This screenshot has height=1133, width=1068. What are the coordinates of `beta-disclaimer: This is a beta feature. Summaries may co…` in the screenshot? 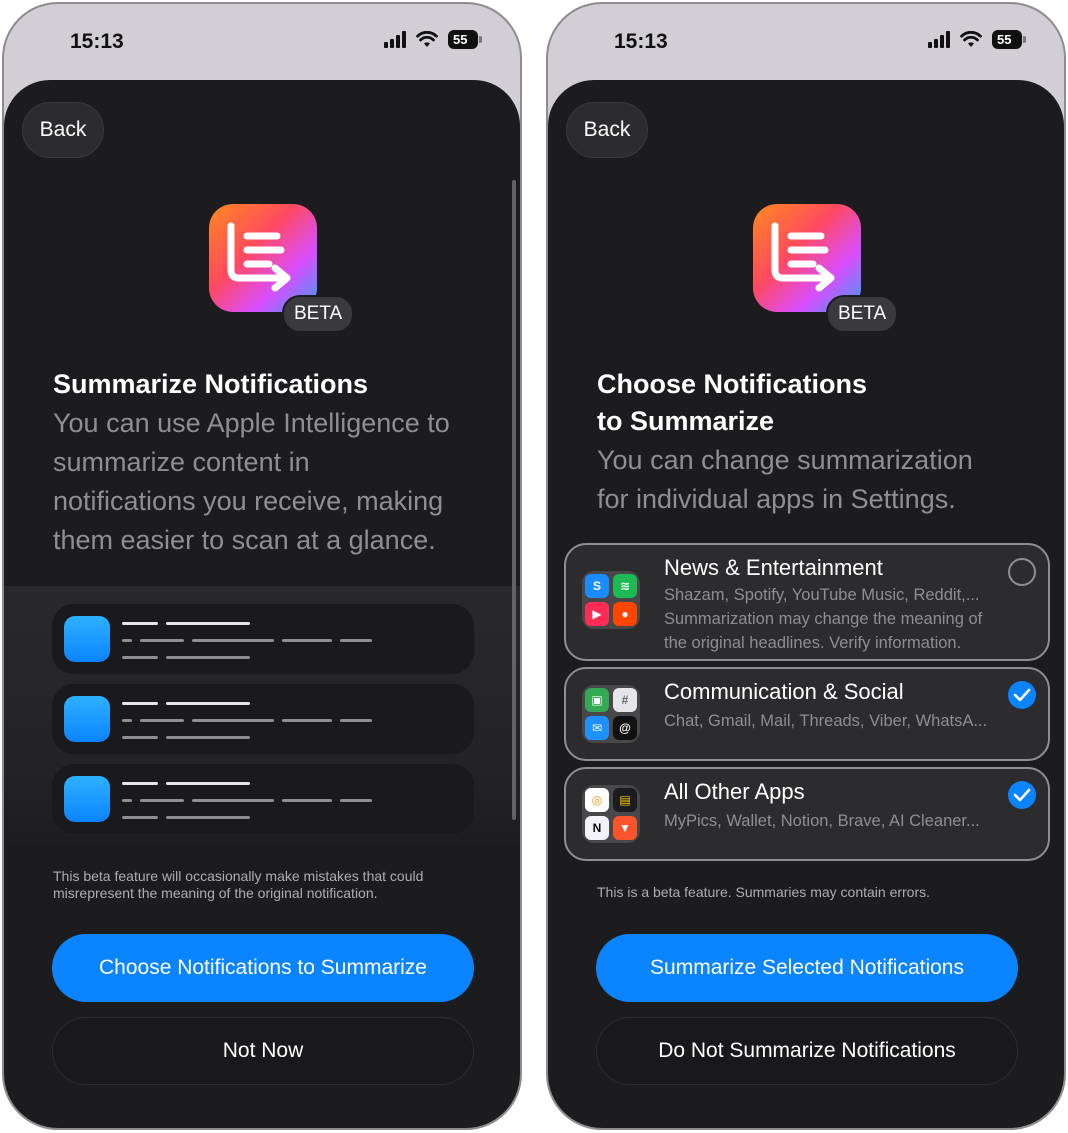 It's located at (764, 892).